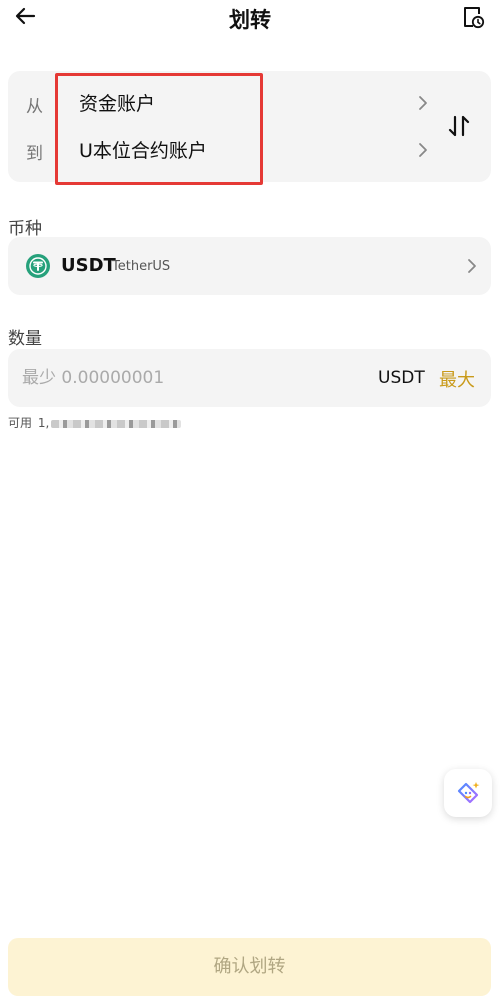  I want to click on ai-assistant-icon, so click(468, 793).